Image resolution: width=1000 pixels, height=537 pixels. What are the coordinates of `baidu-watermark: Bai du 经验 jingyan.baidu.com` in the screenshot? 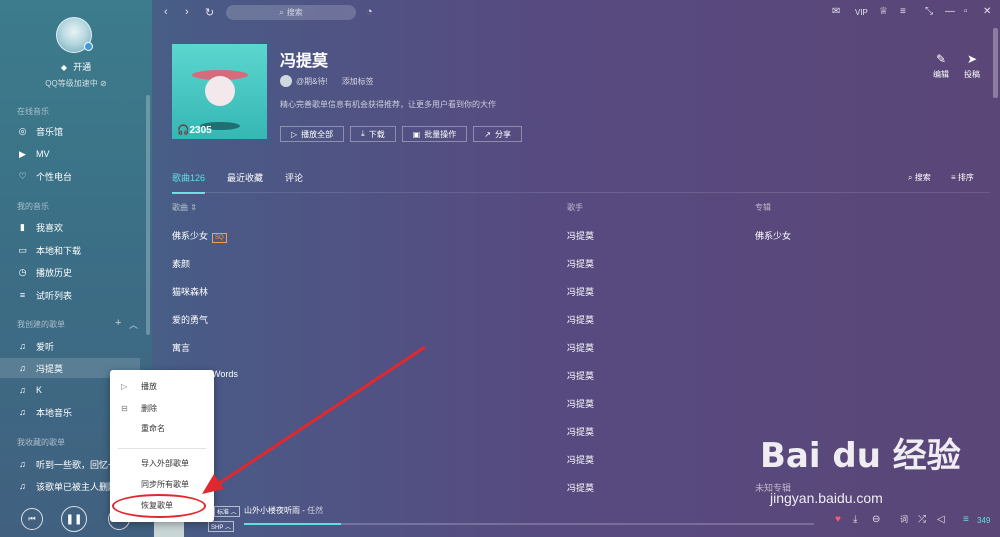 It's located at (877, 472).